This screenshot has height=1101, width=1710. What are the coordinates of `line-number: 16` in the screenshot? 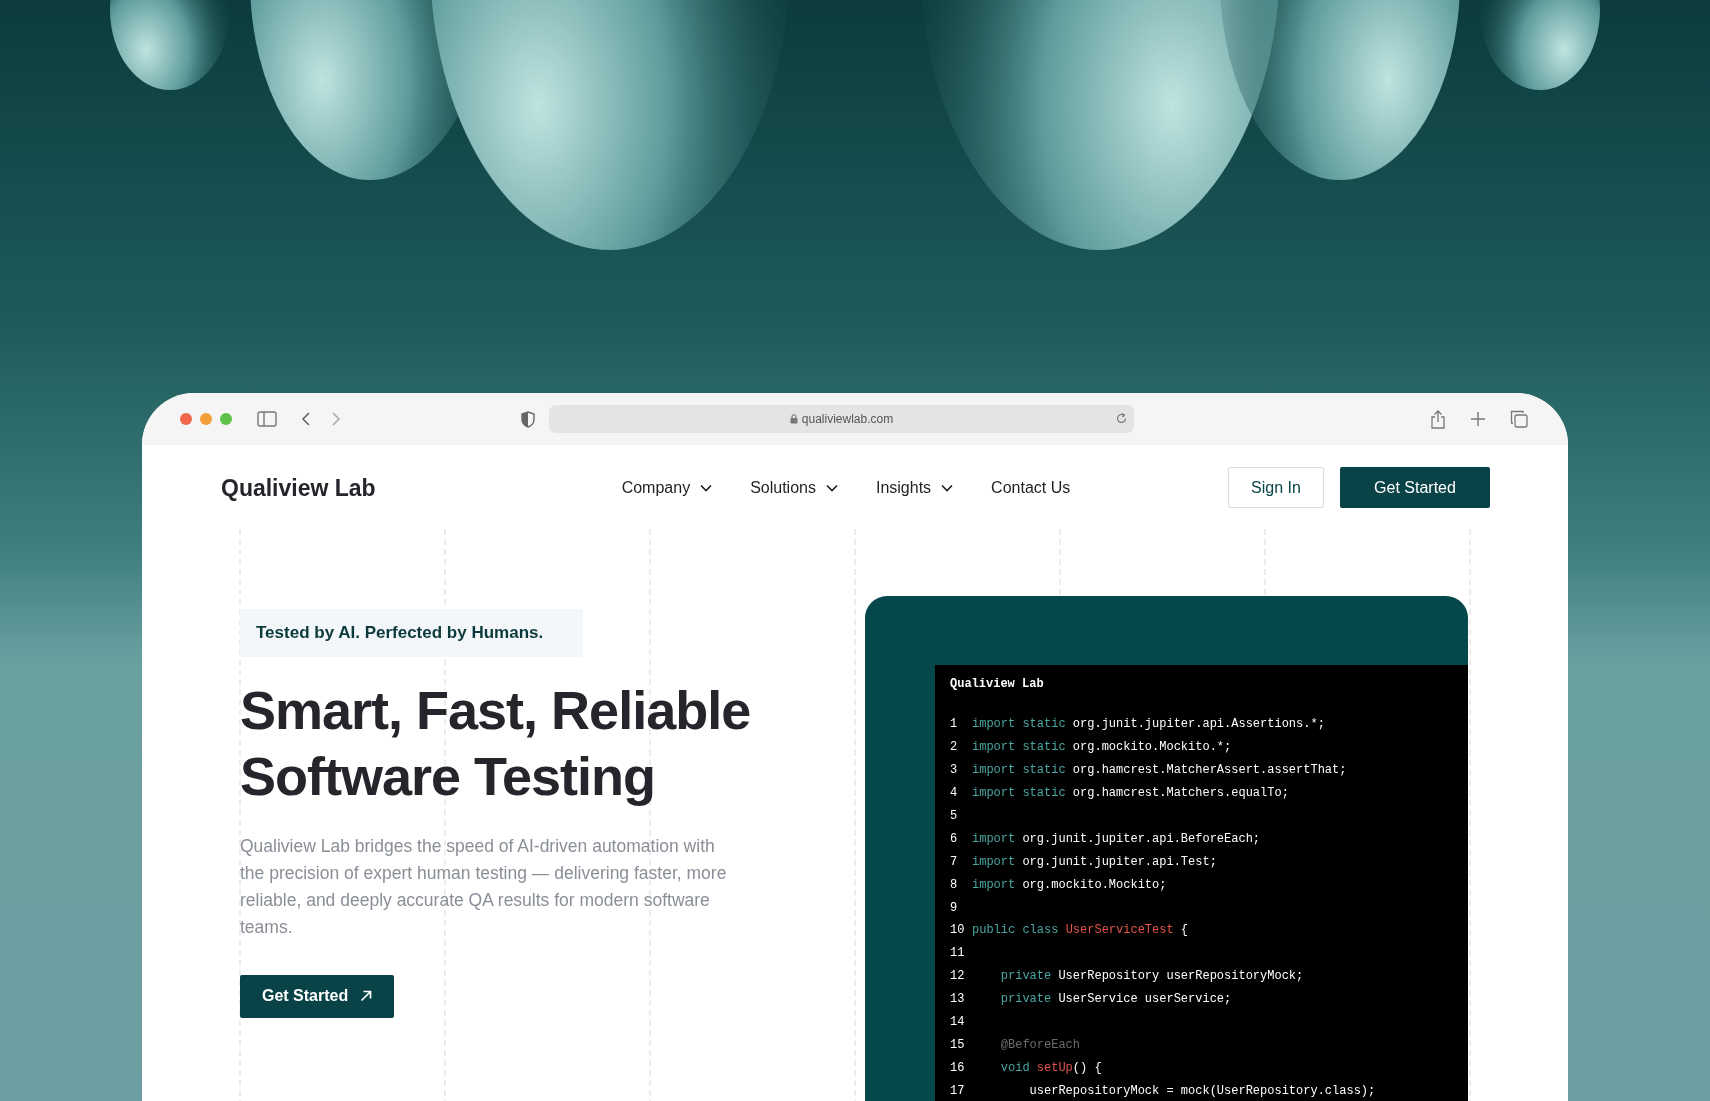 It's located at (958, 1068).